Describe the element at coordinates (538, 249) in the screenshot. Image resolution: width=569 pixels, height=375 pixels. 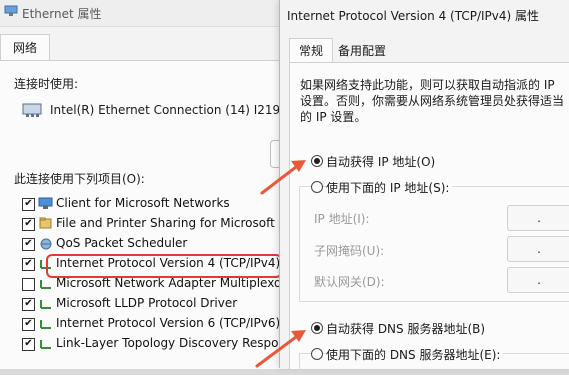
I see `subnet-mask-input: .` at that location.